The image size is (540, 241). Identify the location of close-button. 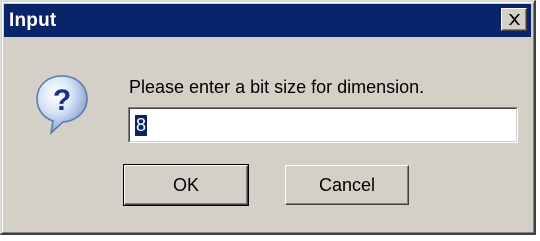
(514, 19).